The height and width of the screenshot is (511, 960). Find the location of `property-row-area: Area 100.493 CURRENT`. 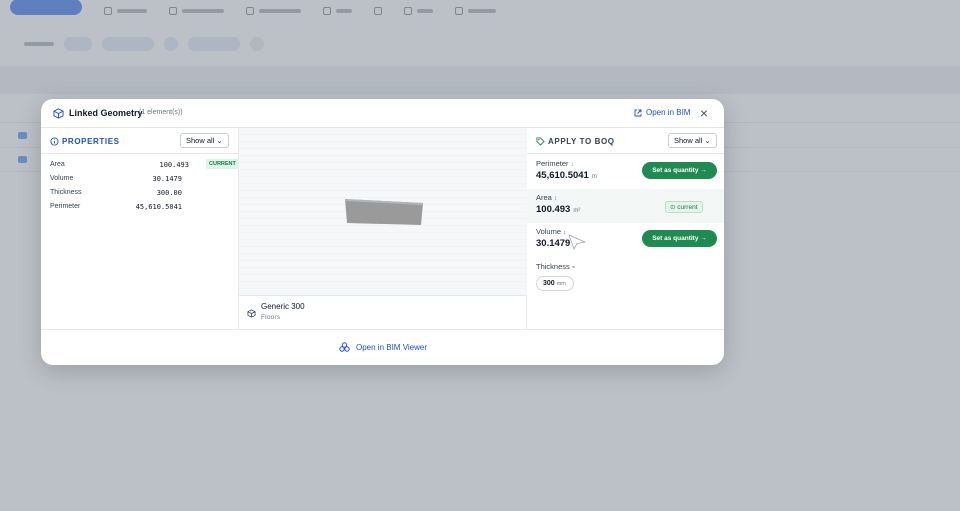

property-row-area: Area 100.493 CURRENT is located at coordinates (144, 166).